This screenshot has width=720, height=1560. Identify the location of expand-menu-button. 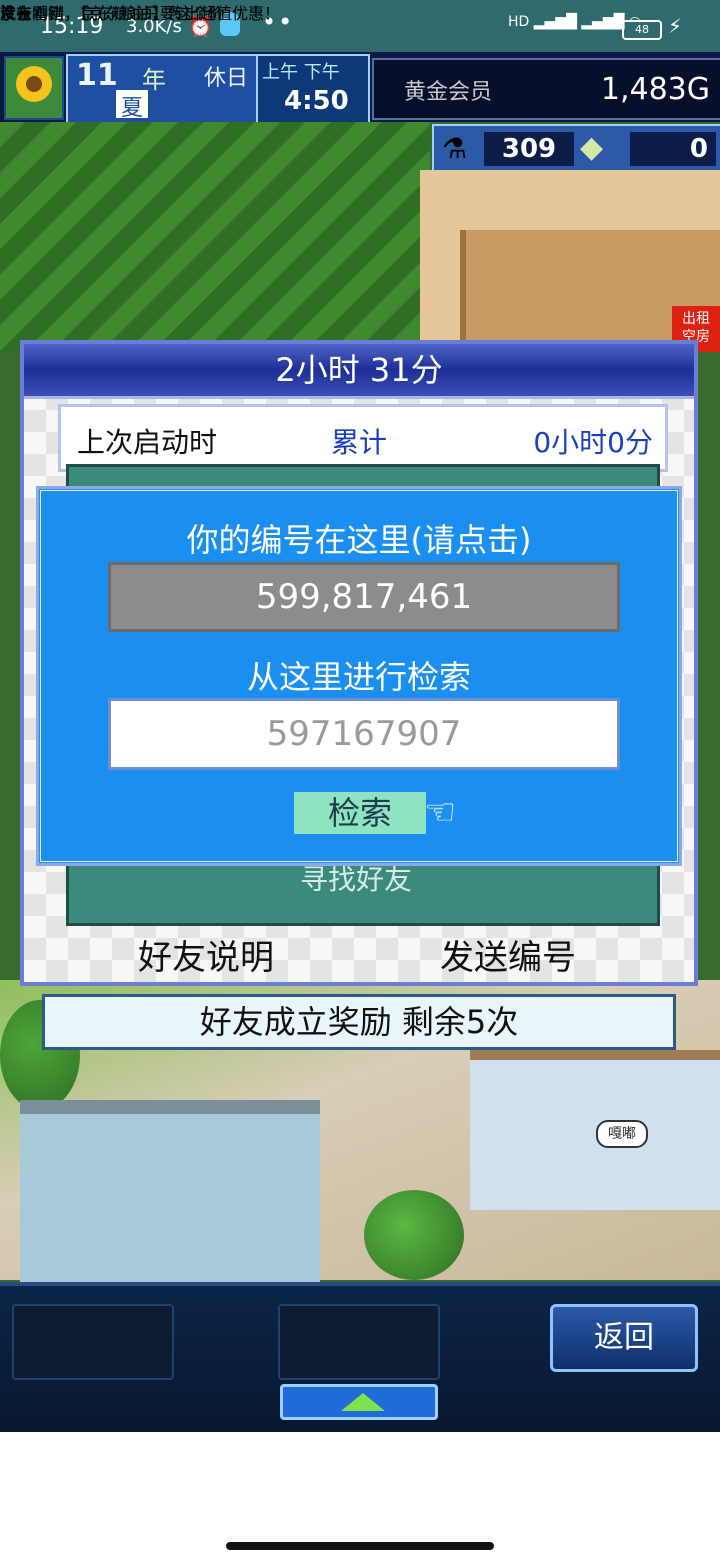
(359, 1402).